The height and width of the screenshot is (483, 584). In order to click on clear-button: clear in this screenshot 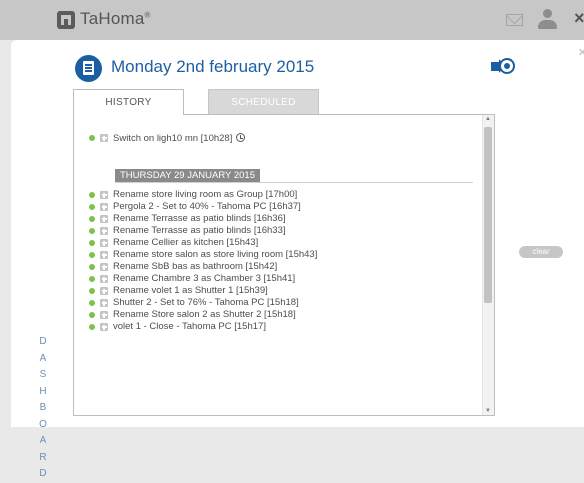, I will do `click(541, 252)`.